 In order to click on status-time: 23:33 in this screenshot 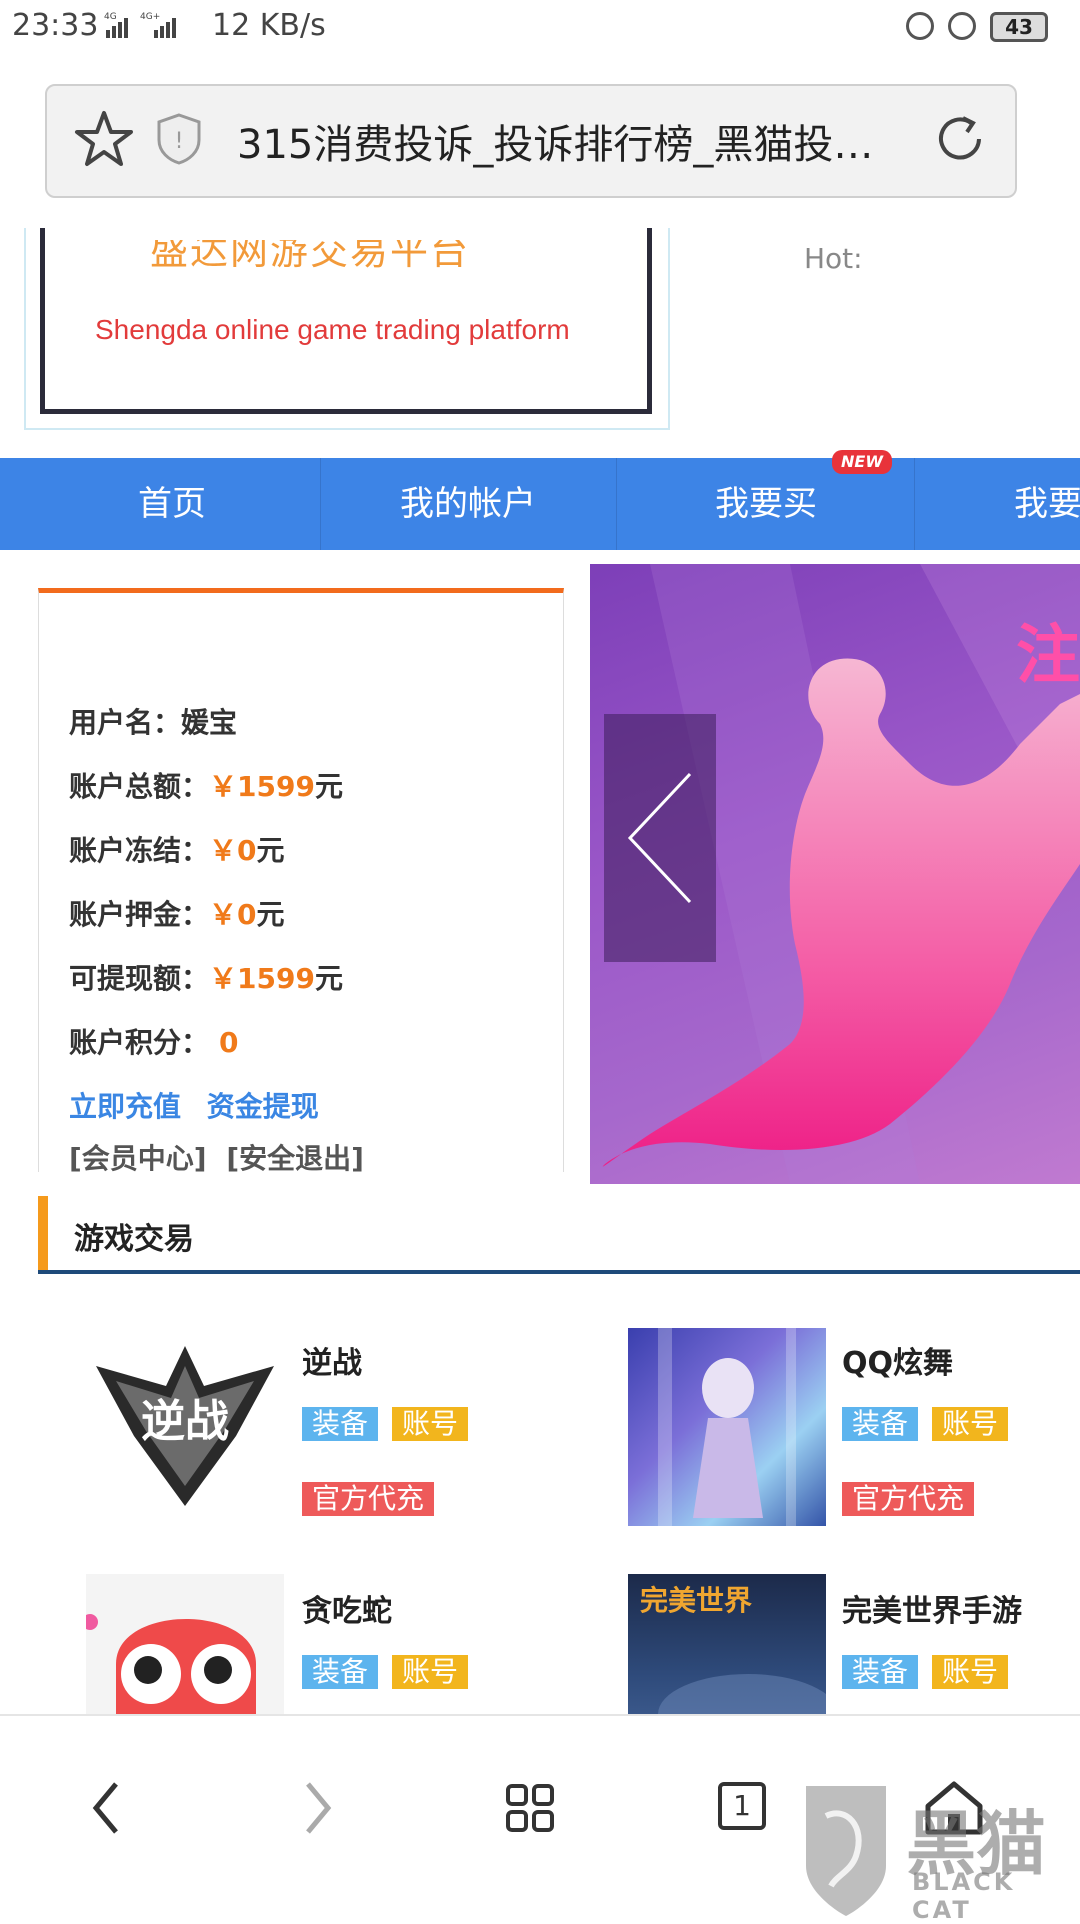, I will do `click(55, 25)`.